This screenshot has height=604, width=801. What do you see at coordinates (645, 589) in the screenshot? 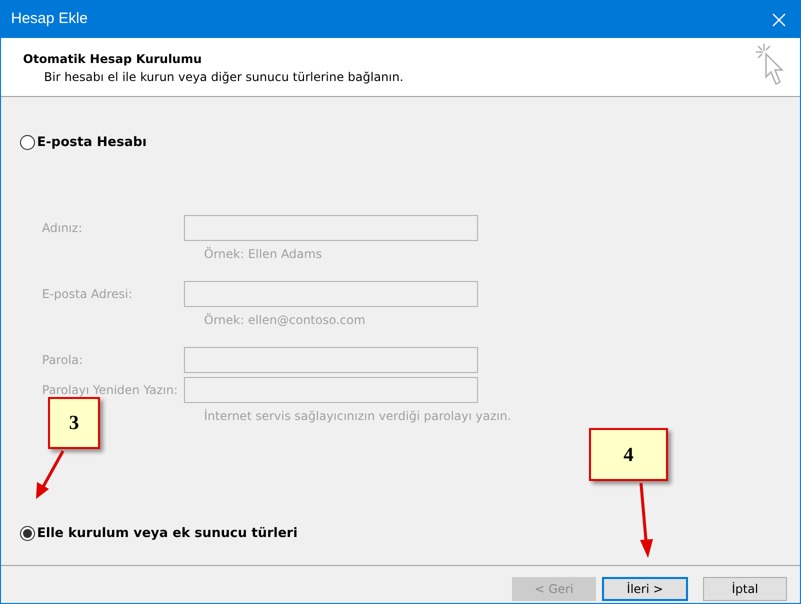
I see `dialog-button: İleri >` at bounding box center [645, 589].